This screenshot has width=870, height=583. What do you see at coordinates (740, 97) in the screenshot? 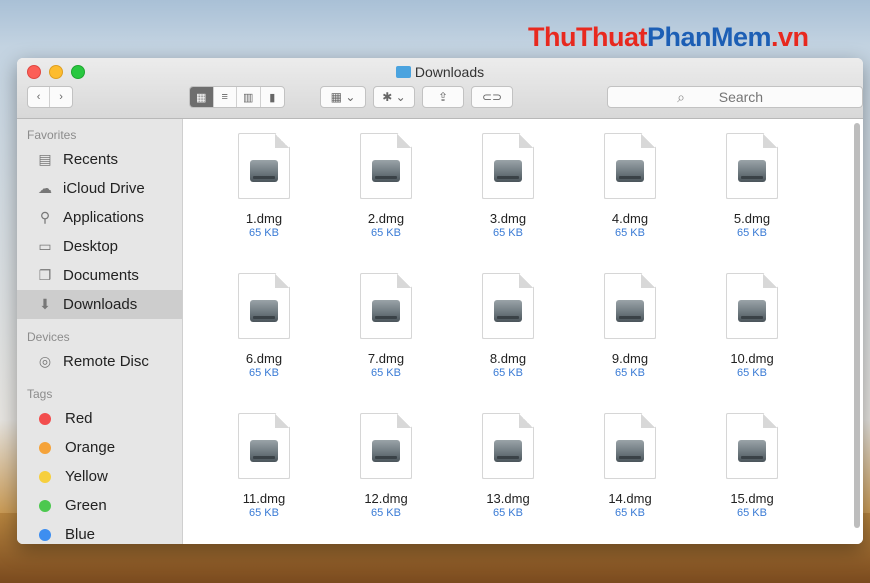
I see `search-input` at bounding box center [740, 97].